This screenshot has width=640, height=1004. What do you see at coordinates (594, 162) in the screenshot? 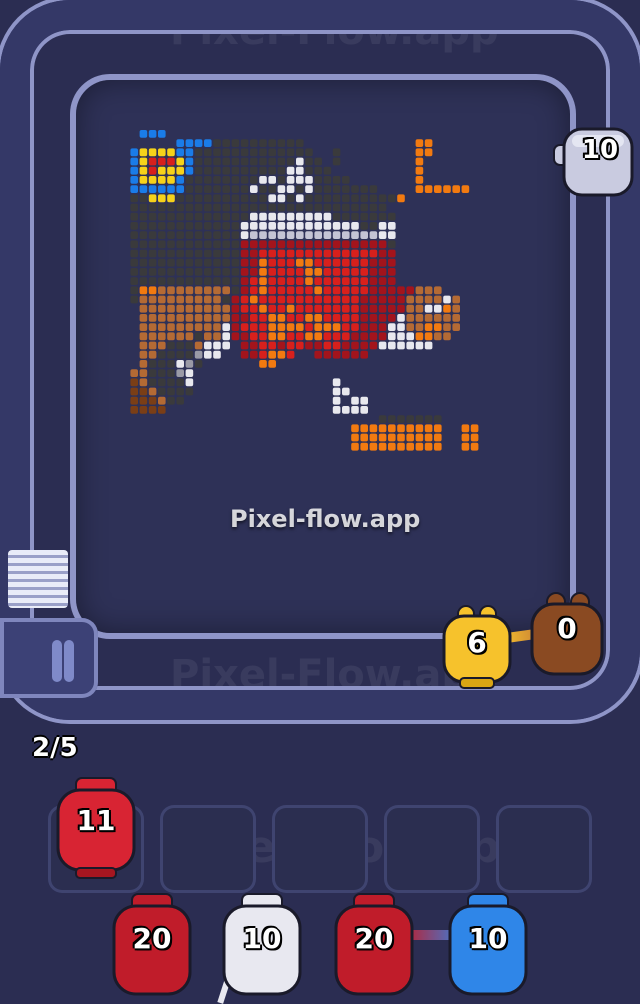
I see `conveyor-pig-gray: 10` at bounding box center [594, 162].